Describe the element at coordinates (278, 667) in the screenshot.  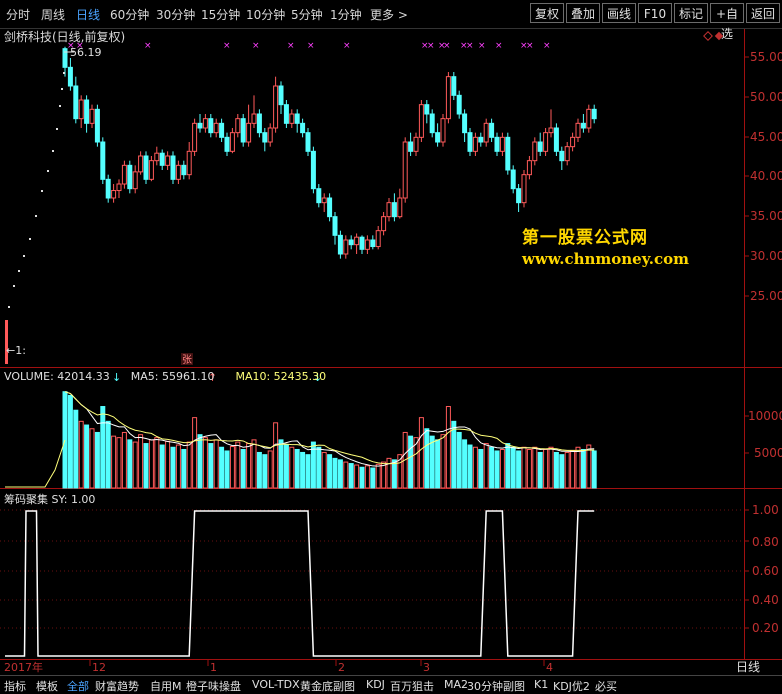
I see `date-axis: 2017年 12 1 2 3 4` at that location.